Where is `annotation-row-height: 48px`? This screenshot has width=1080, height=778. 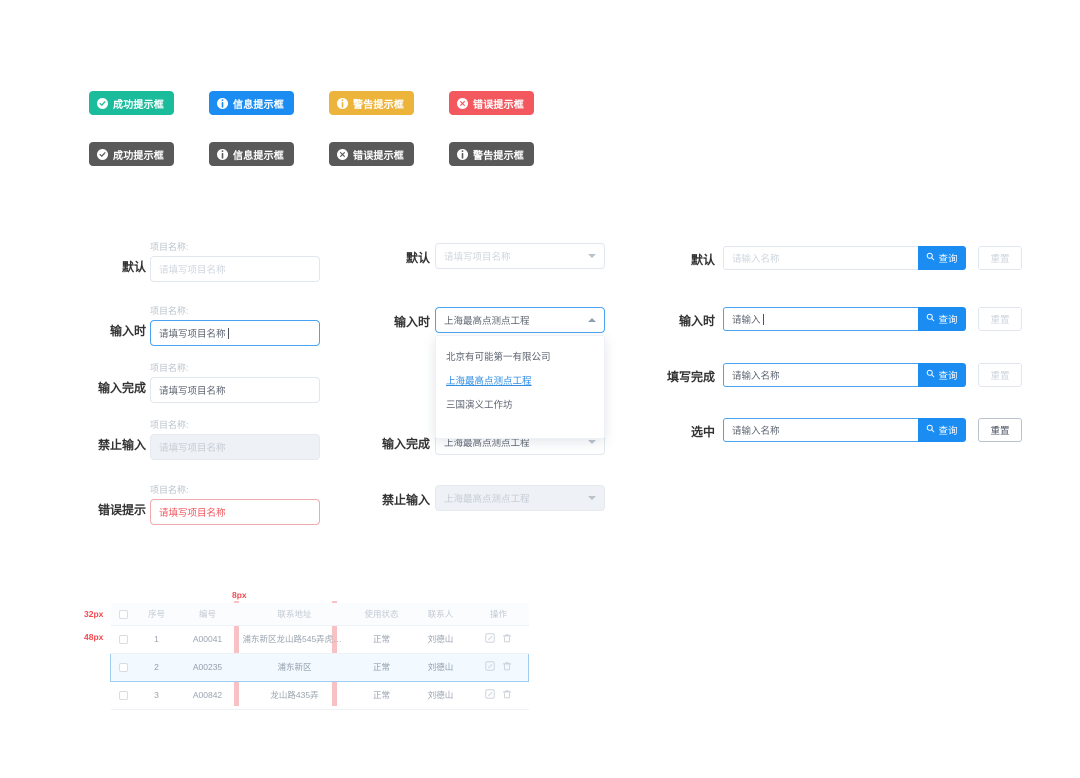 annotation-row-height: 48px is located at coordinates (94, 637).